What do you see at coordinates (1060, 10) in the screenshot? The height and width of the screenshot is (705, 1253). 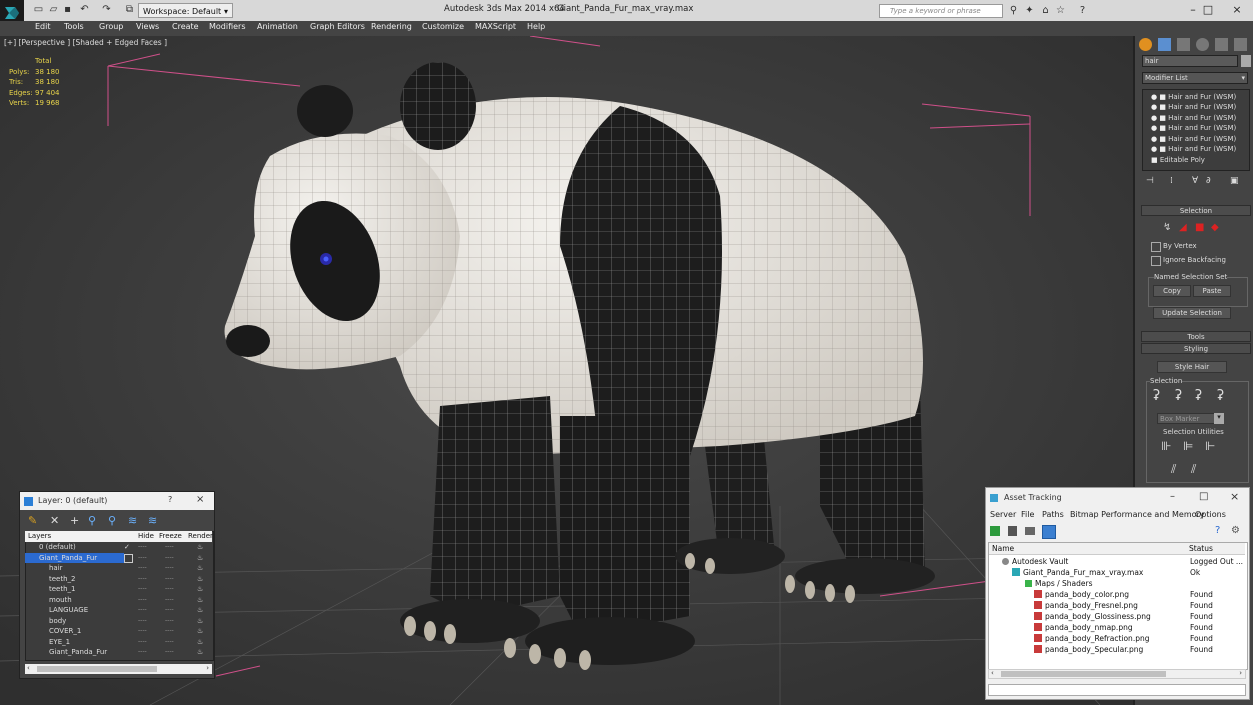 I see `favorites-icon: ☆` at bounding box center [1060, 10].